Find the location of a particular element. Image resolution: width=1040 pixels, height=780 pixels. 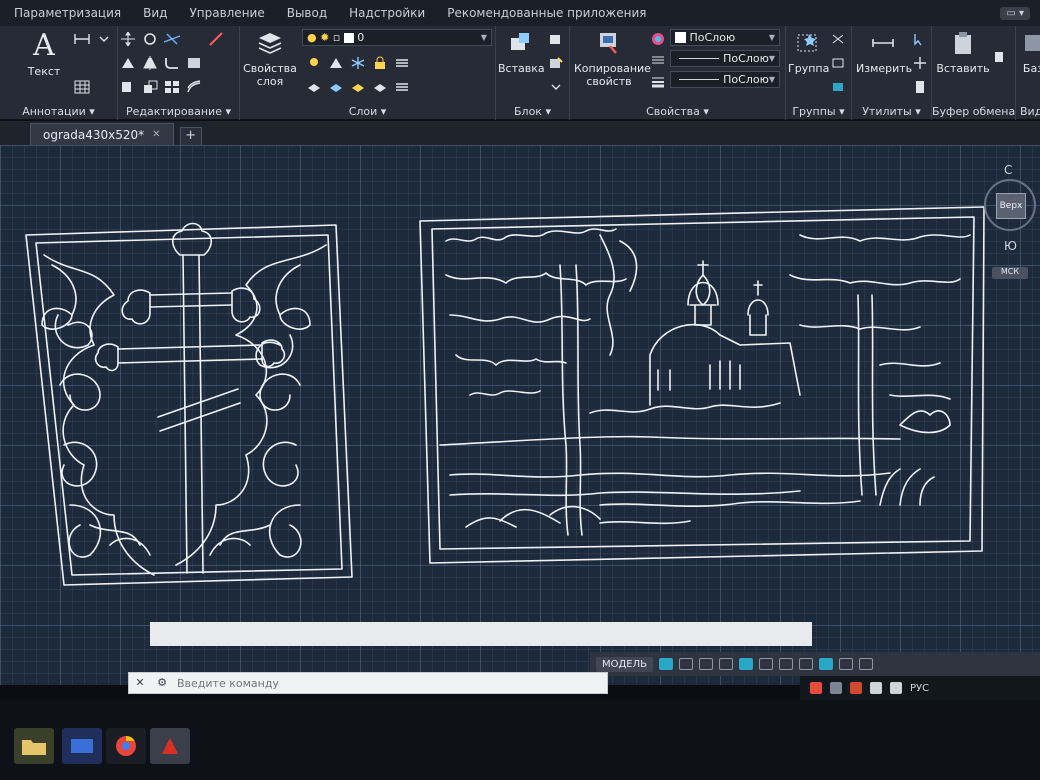

group-button-label: Группа is located at coordinates (809, 68).